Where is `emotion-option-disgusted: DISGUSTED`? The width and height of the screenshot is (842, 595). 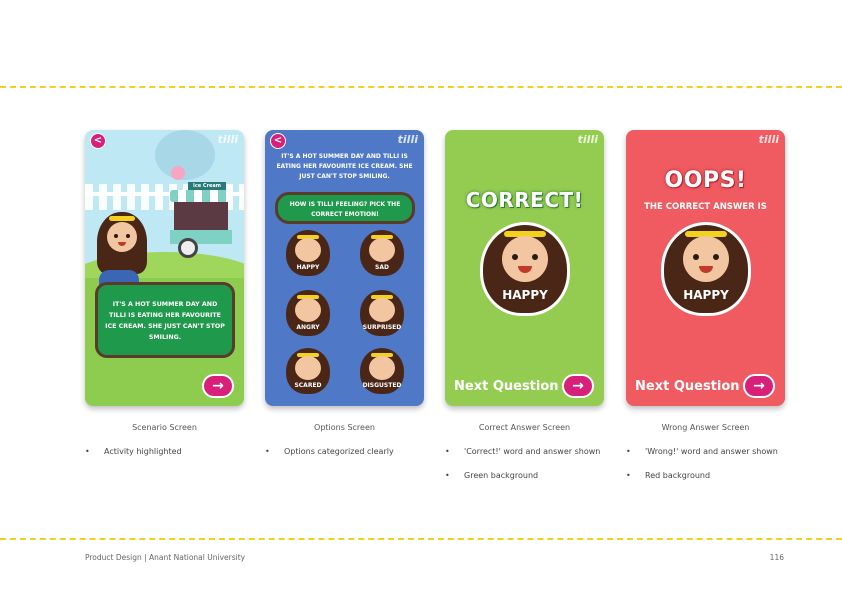
emotion-option-disgusted: DISGUSTED is located at coordinates (382, 374).